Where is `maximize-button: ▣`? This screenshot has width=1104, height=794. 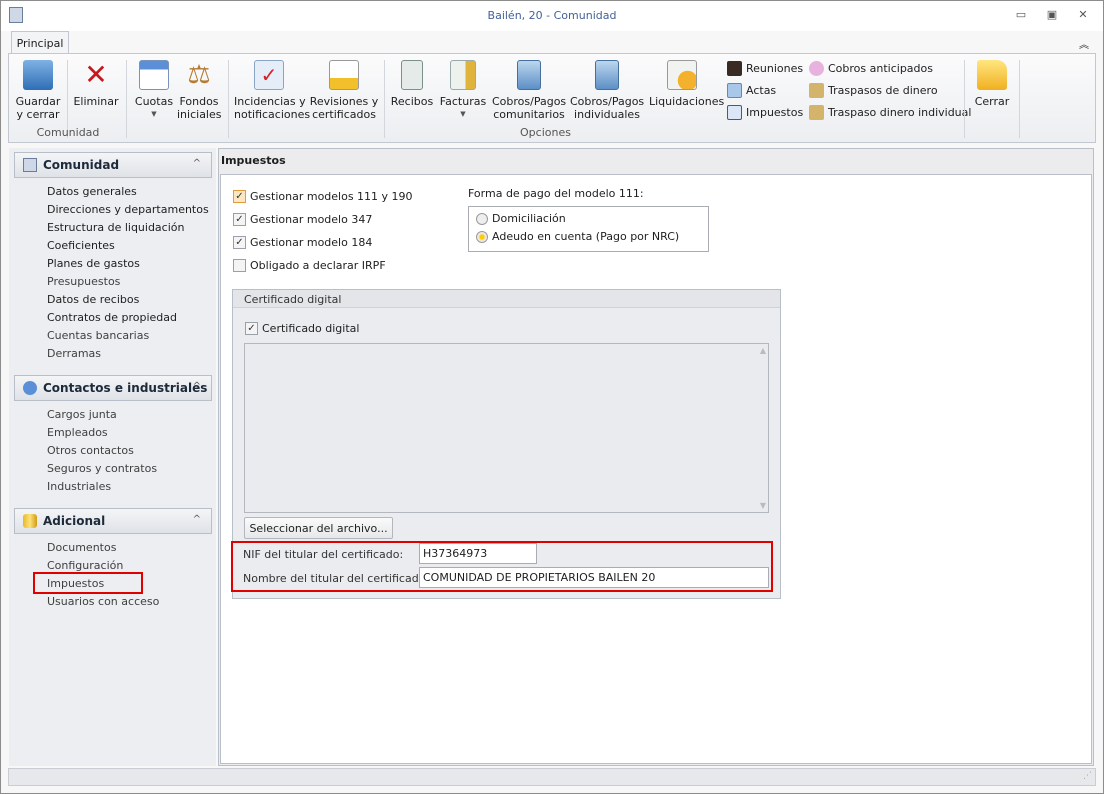
maximize-button: ▣ is located at coordinates (1052, 15).